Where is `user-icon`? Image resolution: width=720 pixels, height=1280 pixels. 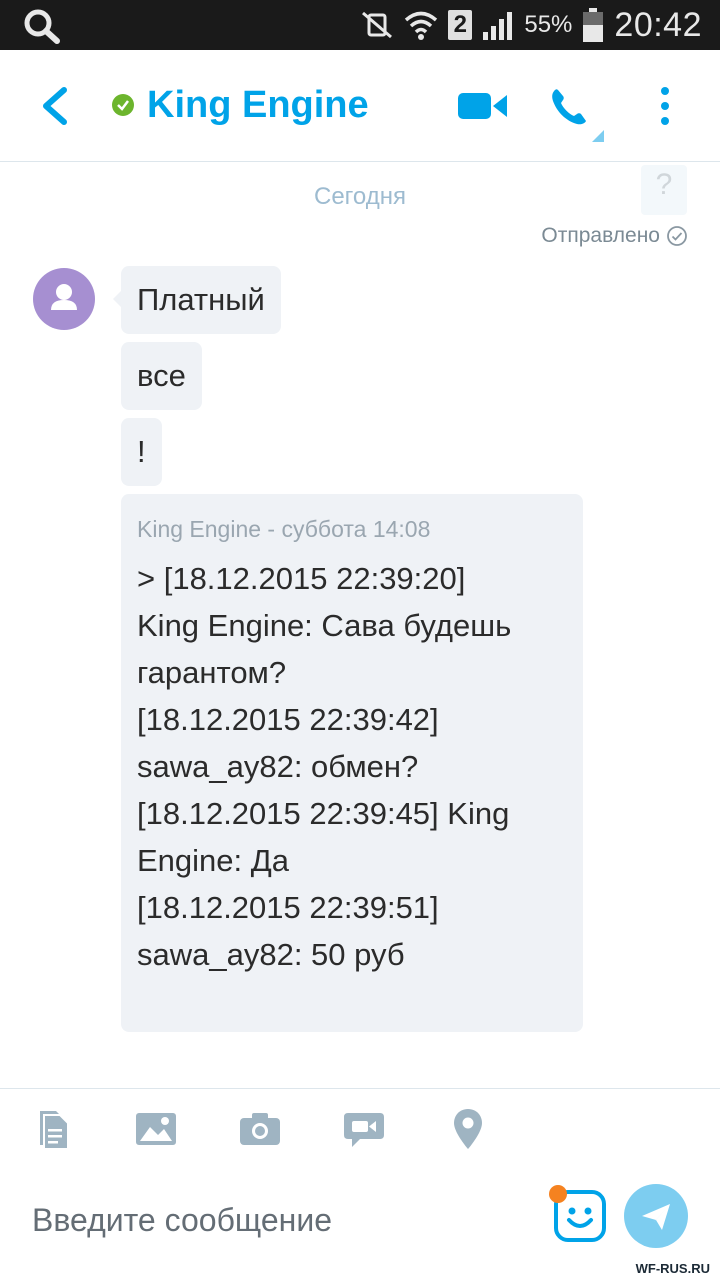 user-icon is located at coordinates (64, 297).